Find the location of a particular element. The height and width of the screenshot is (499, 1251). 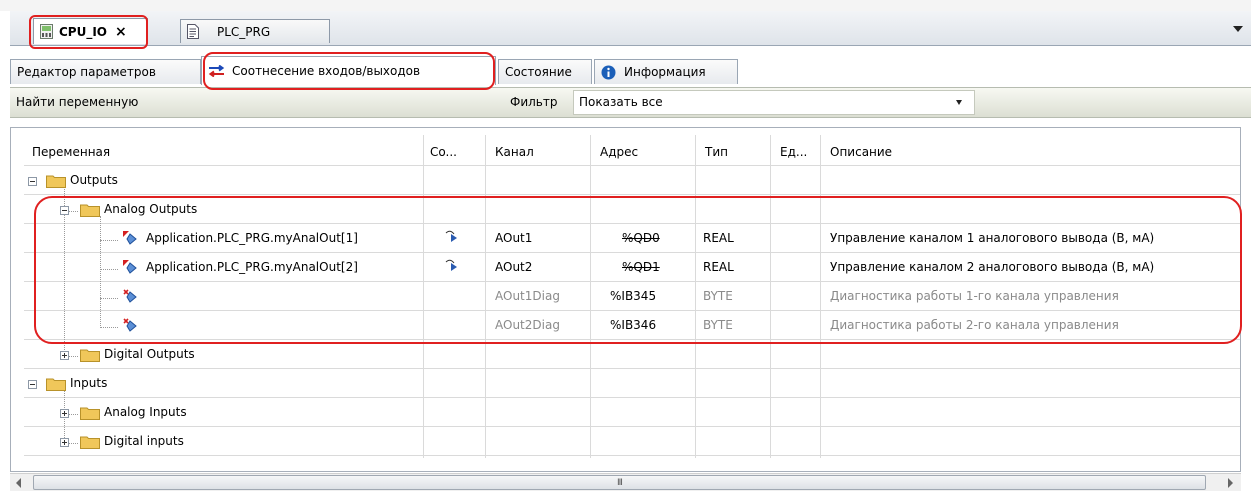

tab-state-label: Состояние is located at coordinates (538, 72).